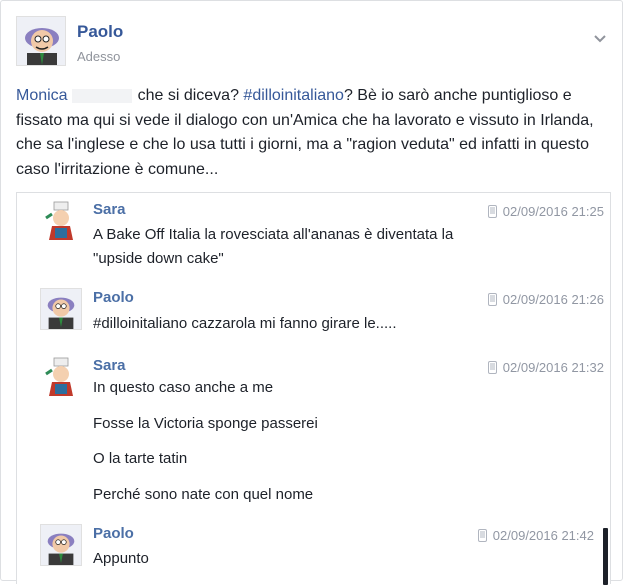 This screenshot has width=625, height=585. What do you see at coordinates (543, 535) in the screenshot?
I see `message-datetime: 02/09/2016 21:42` at bounding box center [543, 535].